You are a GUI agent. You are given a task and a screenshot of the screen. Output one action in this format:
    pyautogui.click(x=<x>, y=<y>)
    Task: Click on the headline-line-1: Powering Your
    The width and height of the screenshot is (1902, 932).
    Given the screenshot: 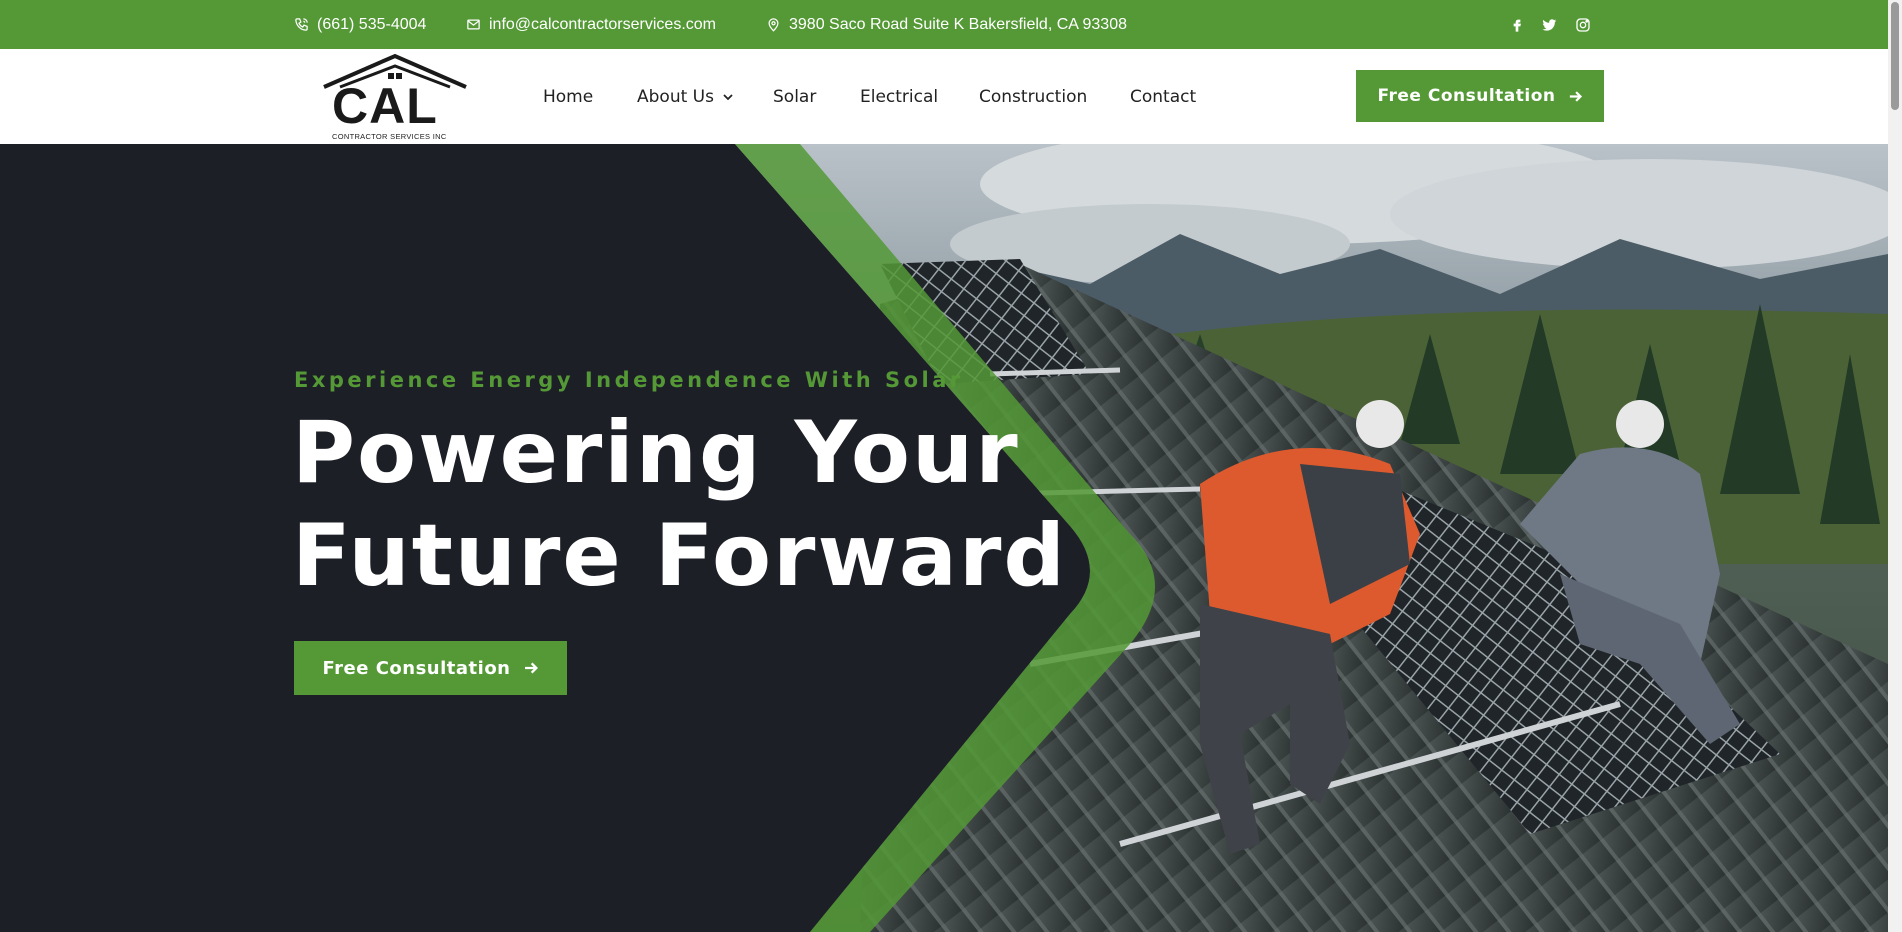 What is the action you would take?
    pyautogui.click(x=656, y=453)
    